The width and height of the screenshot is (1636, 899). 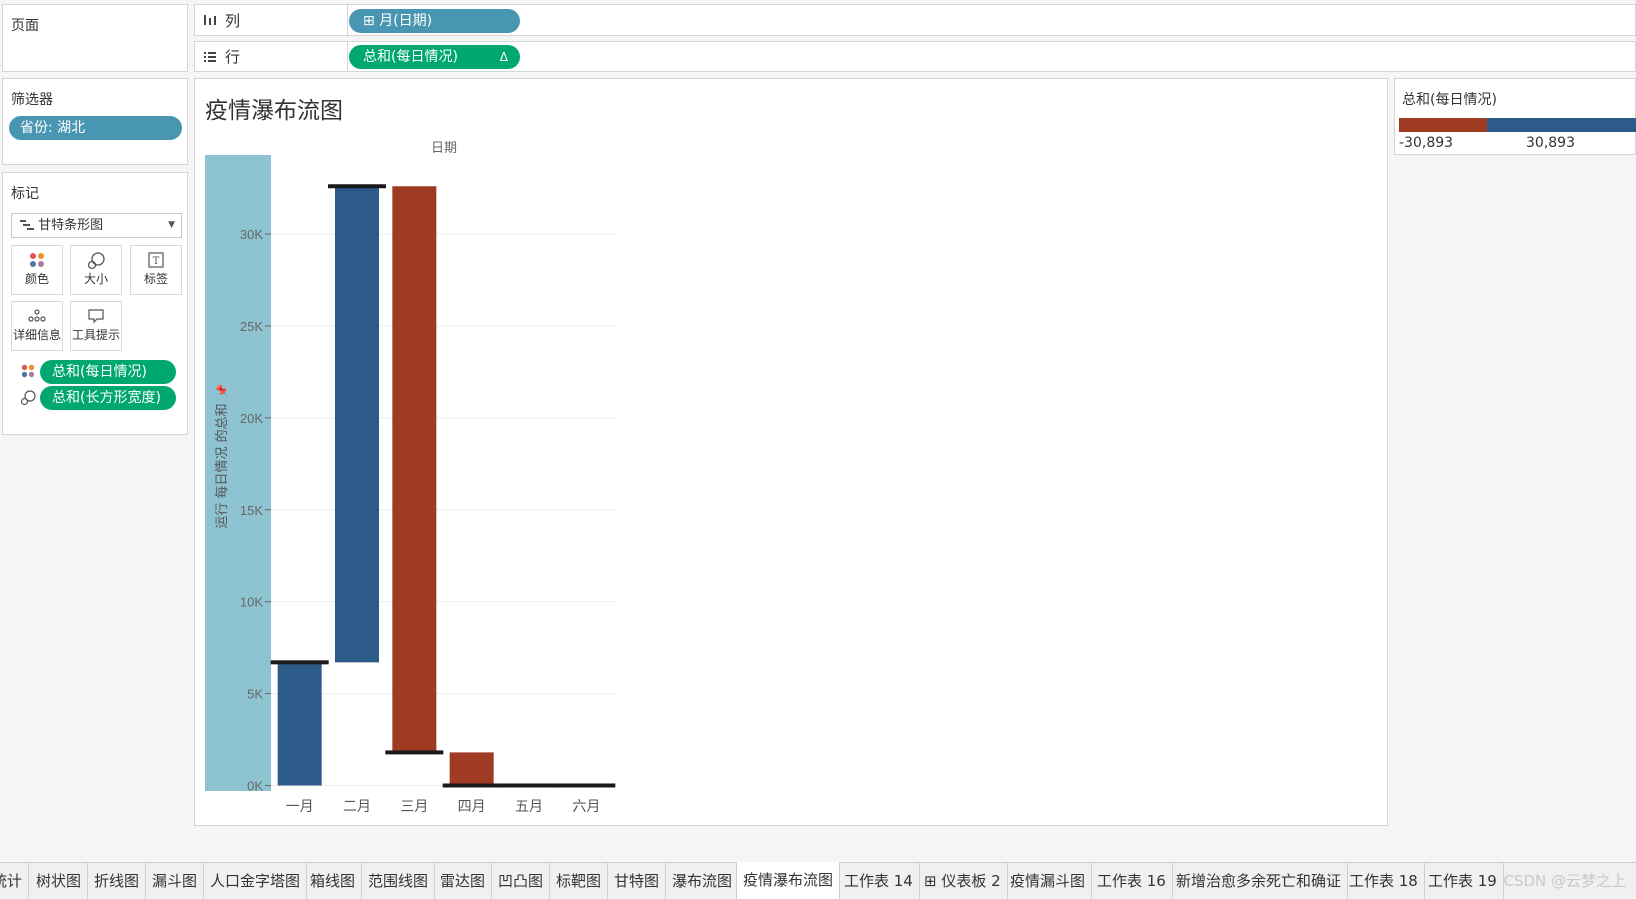 I want to click on mark-type-label: 甘特条形图, so click(x=71, y=225).